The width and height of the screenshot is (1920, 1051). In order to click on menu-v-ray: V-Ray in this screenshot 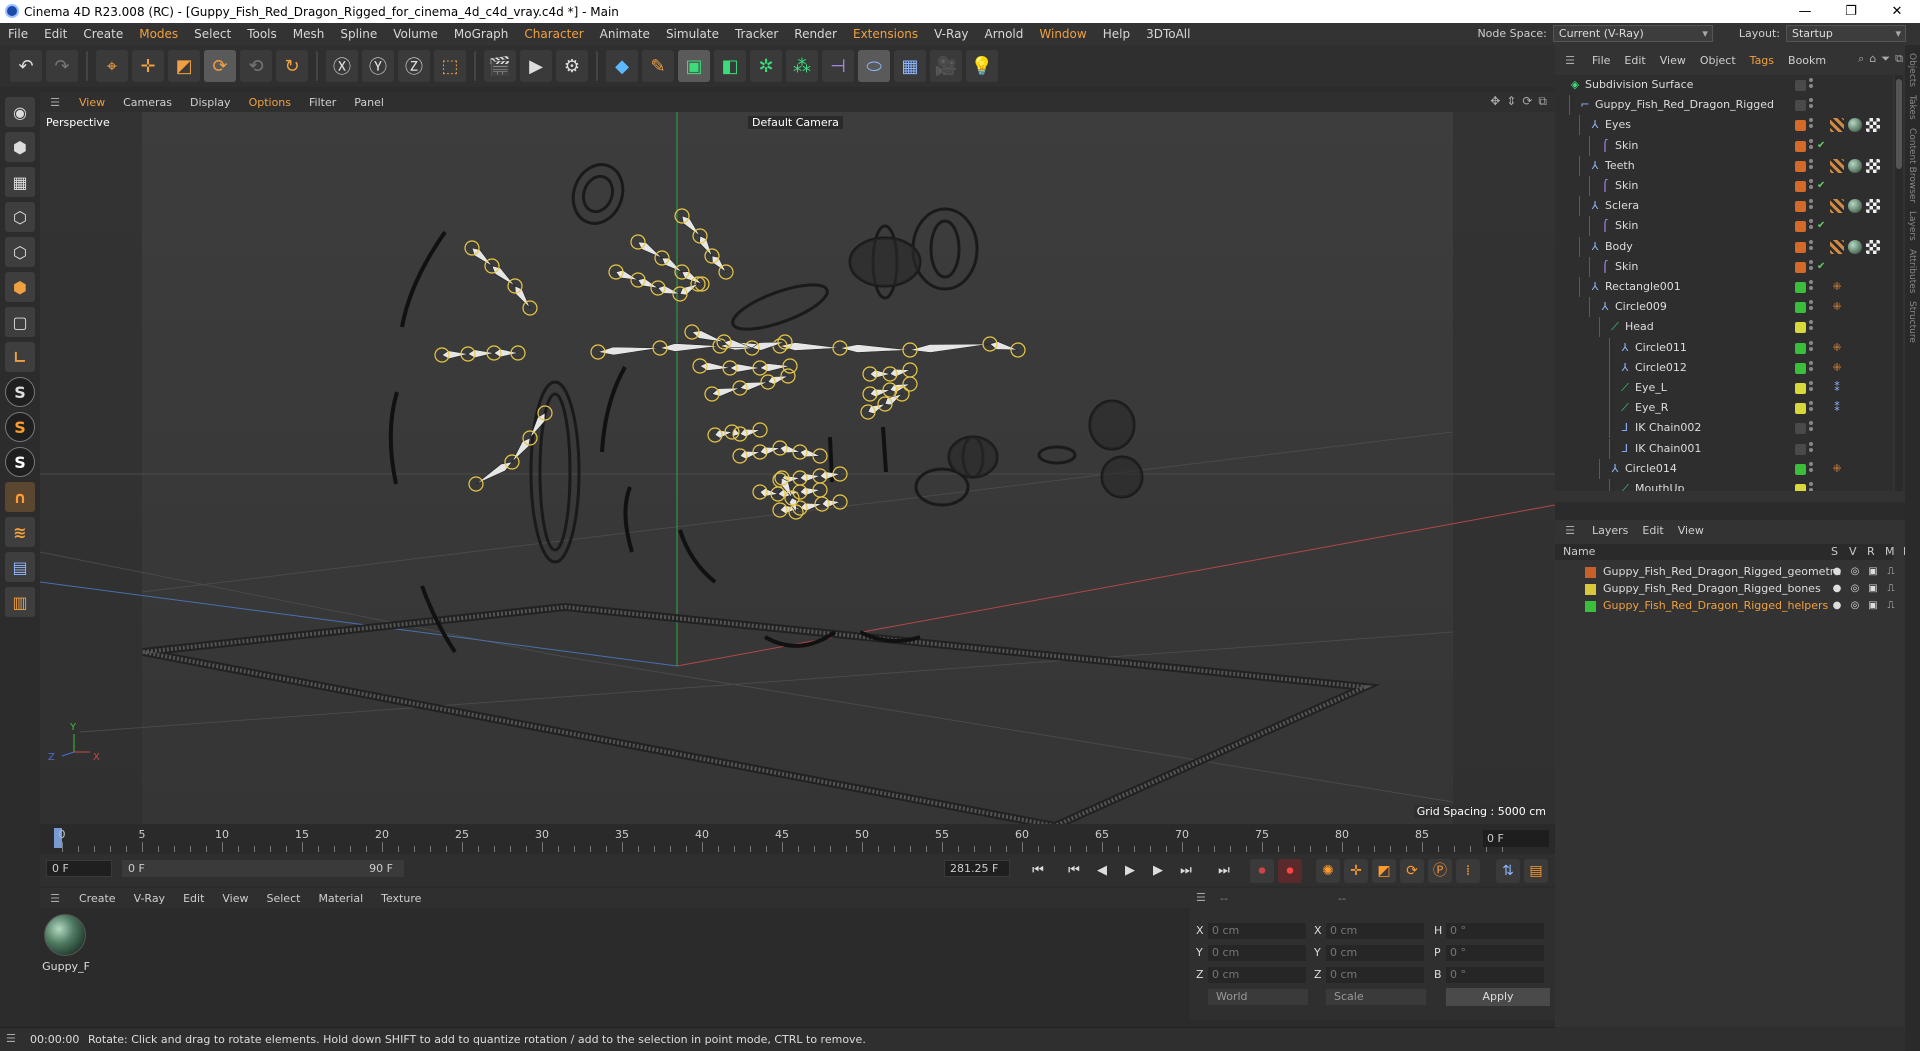, I will do `click(951, 34)`.